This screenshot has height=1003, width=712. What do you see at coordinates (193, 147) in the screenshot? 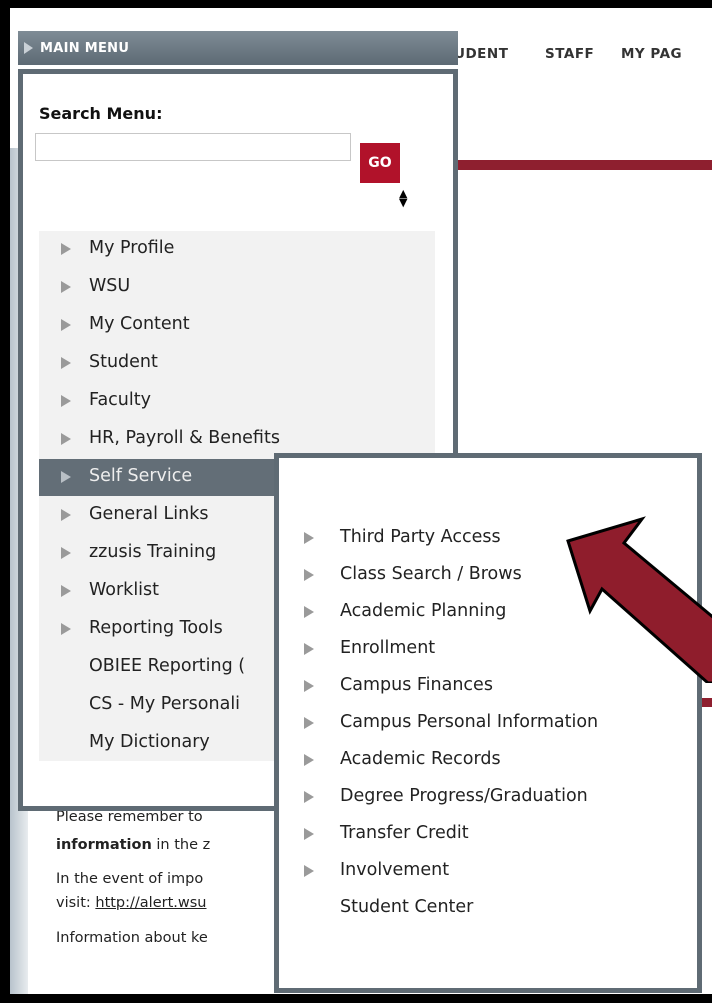
I see `search-menu-input` at bounding box center [193, 147].